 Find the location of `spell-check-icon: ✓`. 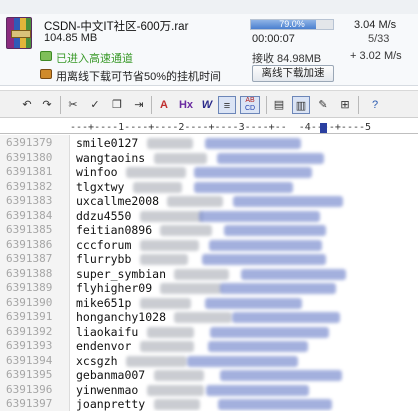

spell-check-icon: ✓ is located at coordinates (95, 105).